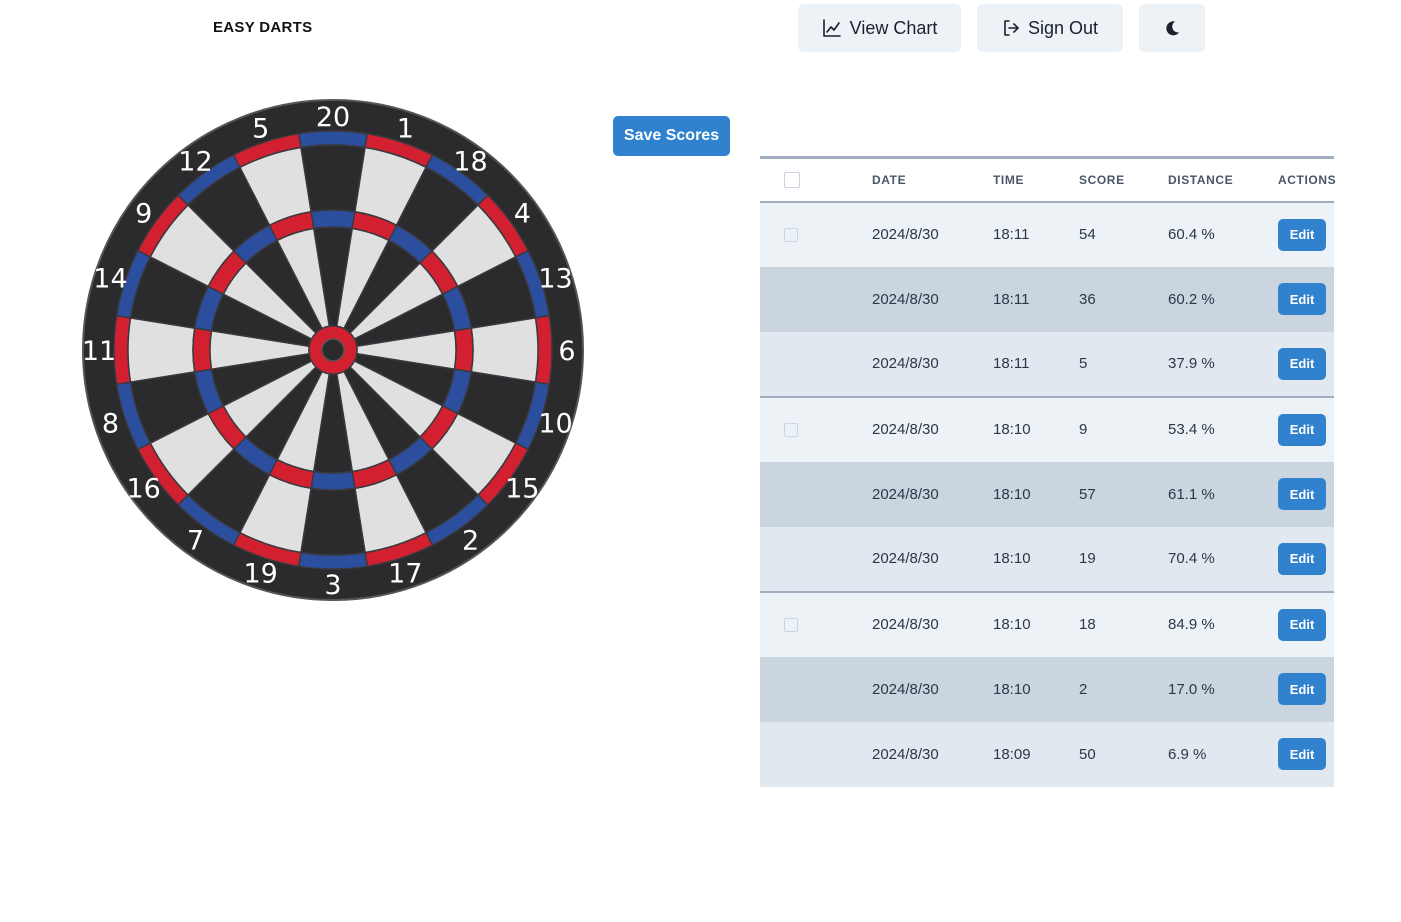  Describe the element at coordinates (1187, 754) in the screenshot. I see `distance-cell: 6.9 %` at that location.